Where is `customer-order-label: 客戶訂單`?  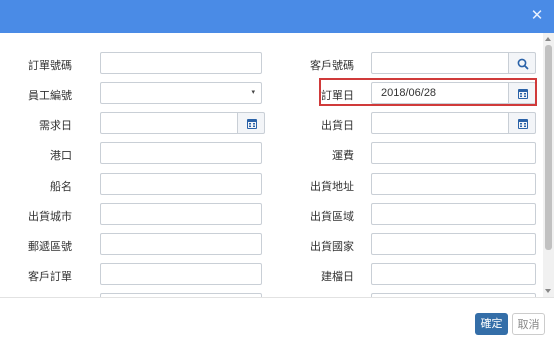
customer-order-label: 客戶訂單 is located at coordinates (50, 276).